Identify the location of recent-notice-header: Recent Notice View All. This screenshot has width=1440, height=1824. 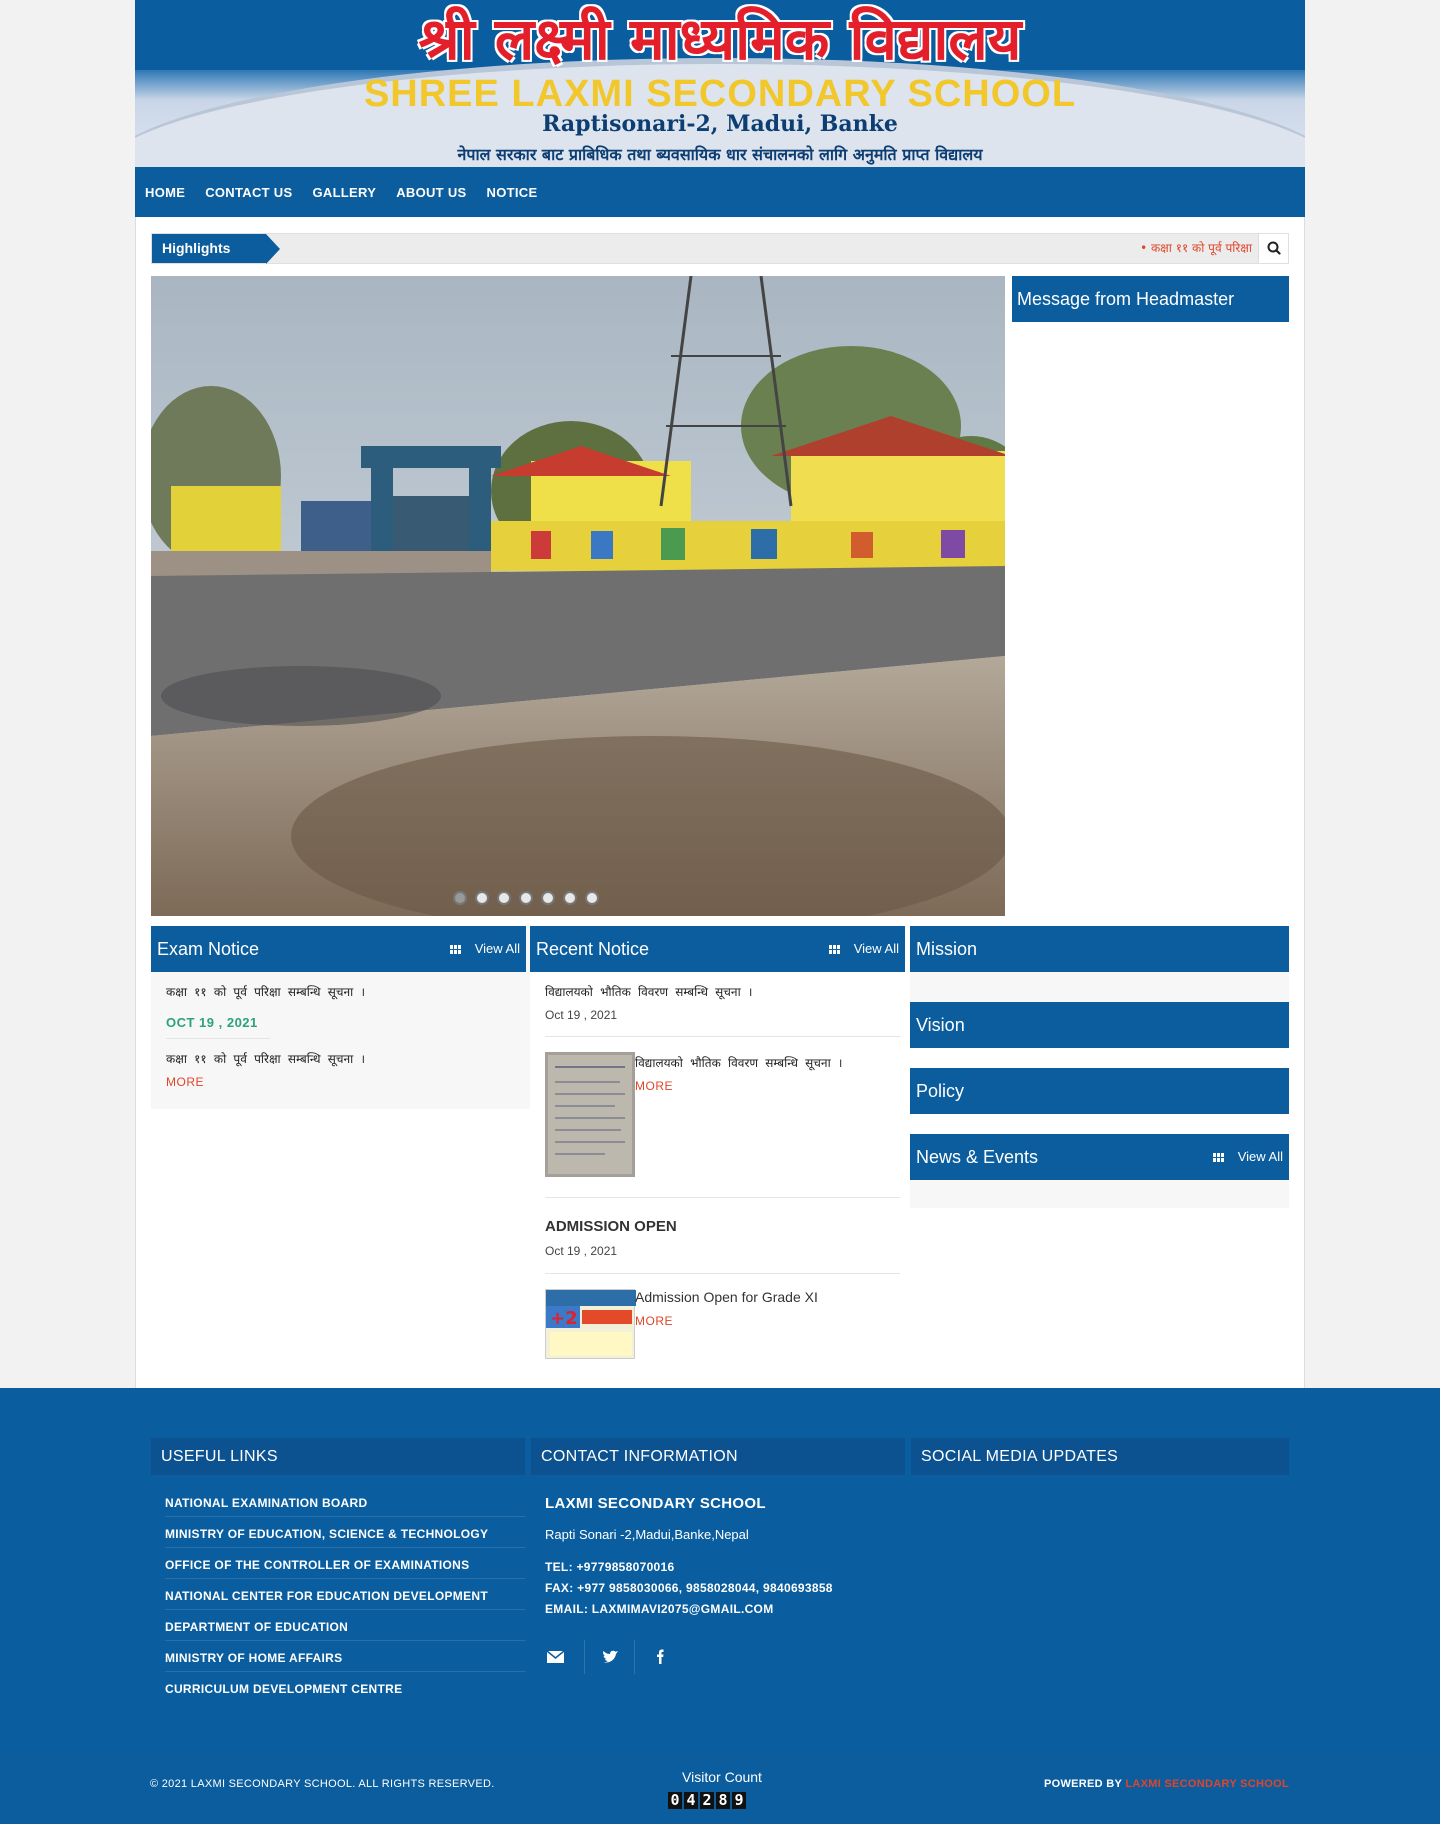
(717, 949).